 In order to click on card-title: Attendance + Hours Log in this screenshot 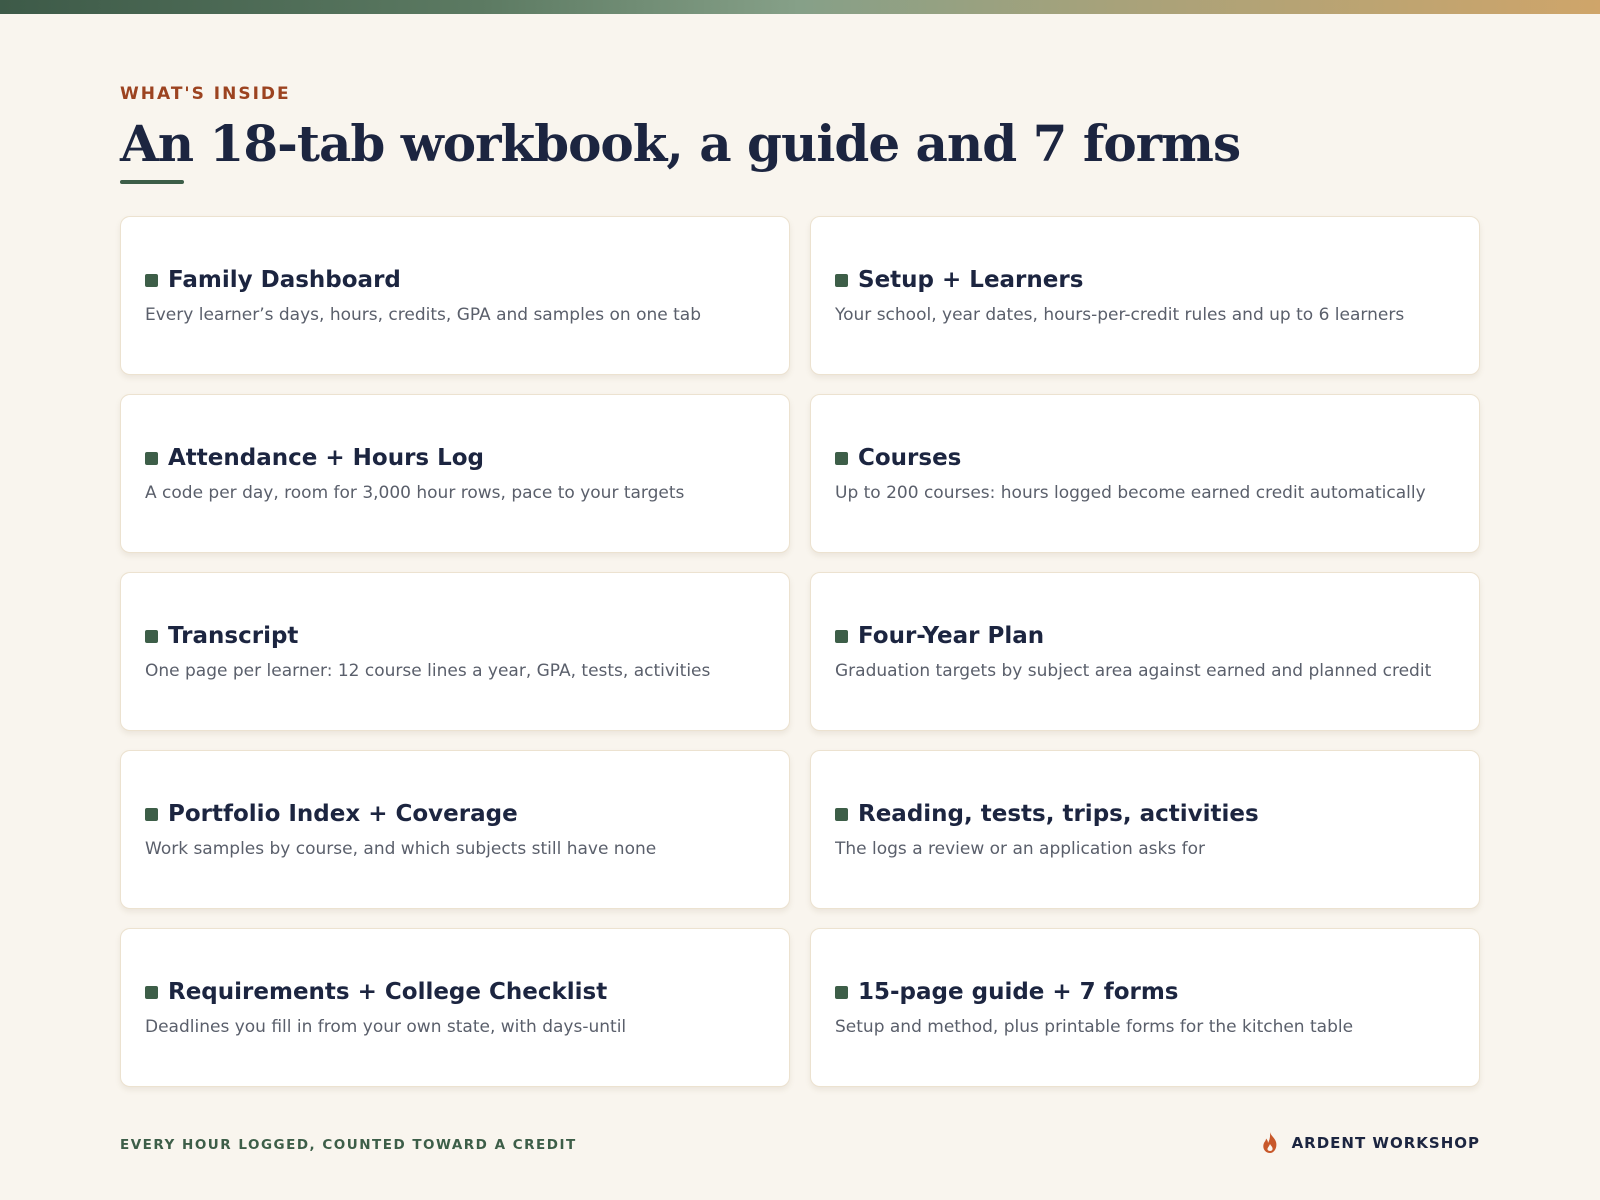, I will do `click(326, 458)`.